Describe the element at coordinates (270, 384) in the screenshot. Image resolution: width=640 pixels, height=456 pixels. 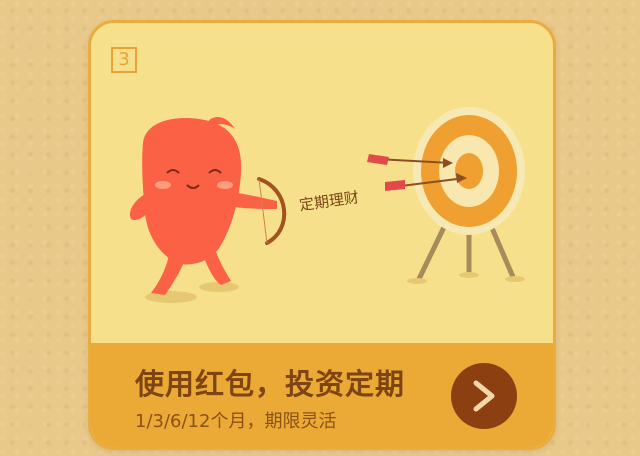
I see `card-title: 使用红包，投资定期` at that location.